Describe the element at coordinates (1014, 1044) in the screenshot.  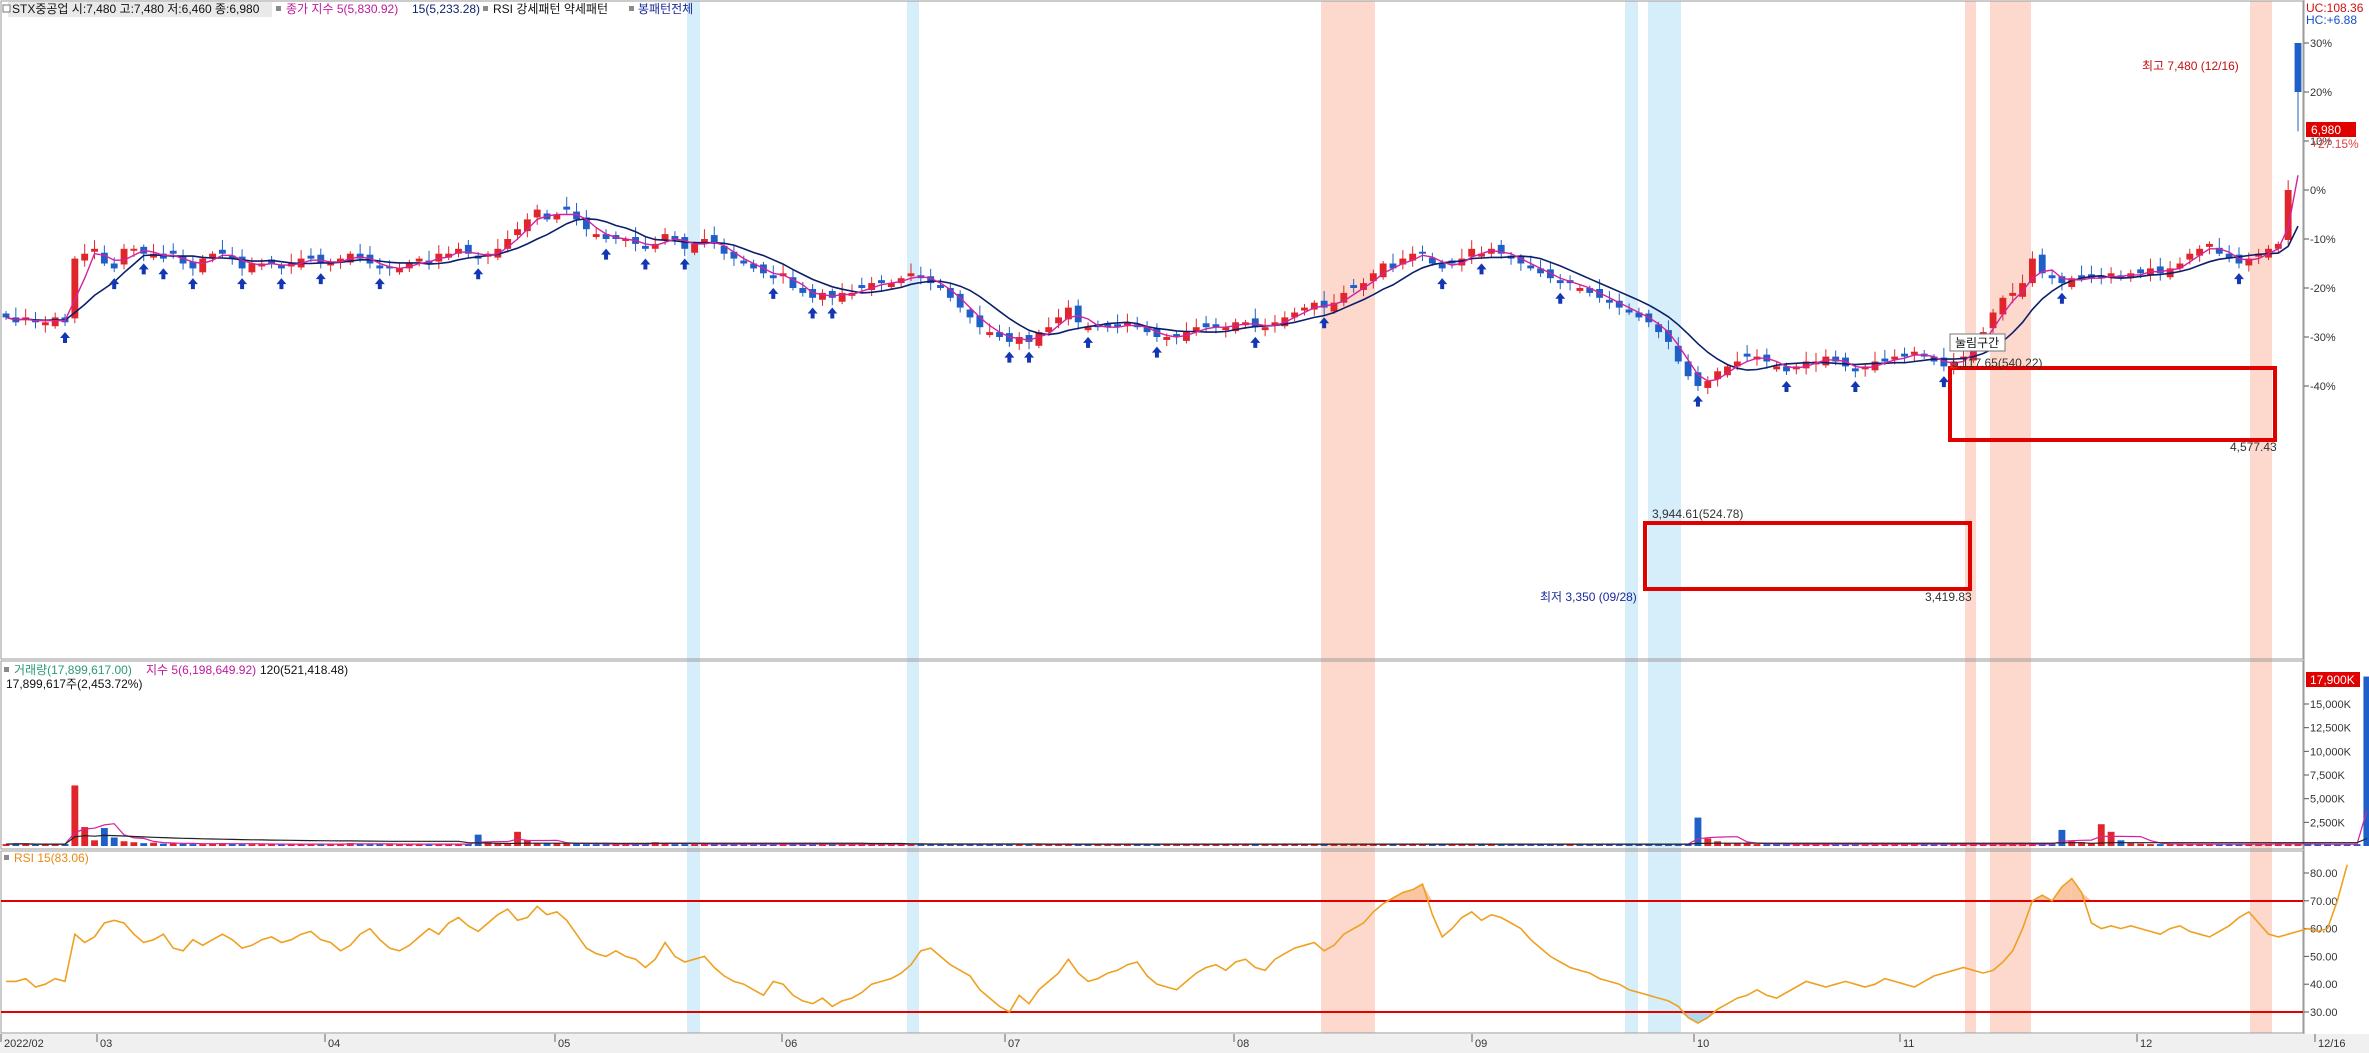
I see `x-tick-label: 07` at that location.